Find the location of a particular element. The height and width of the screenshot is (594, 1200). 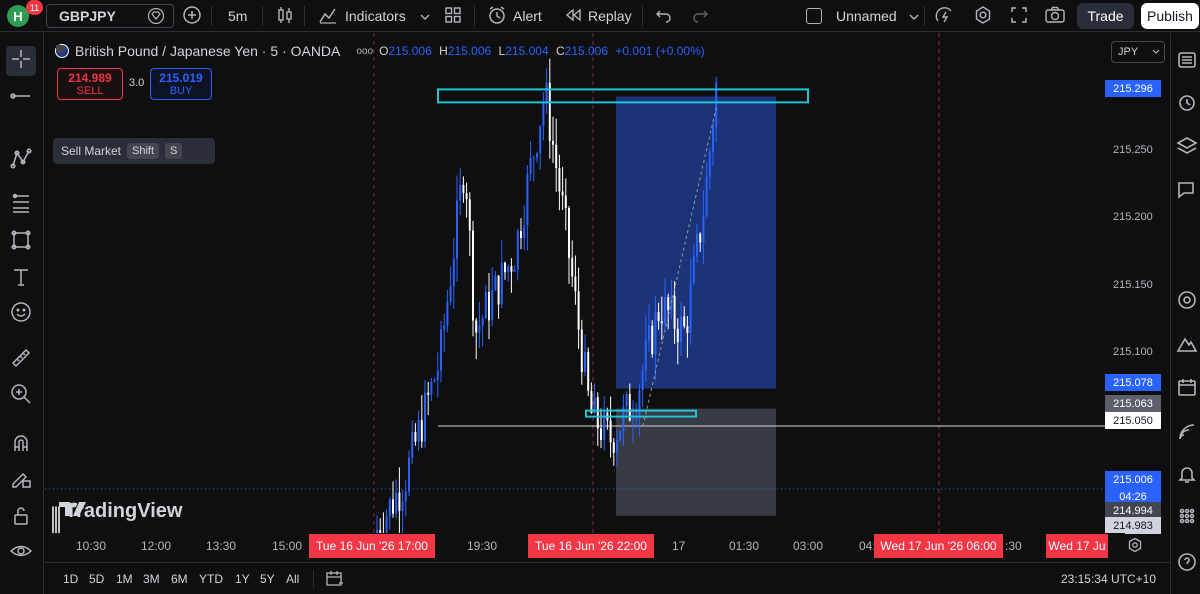

object-tree-button is located at coordinates (1188, 147).